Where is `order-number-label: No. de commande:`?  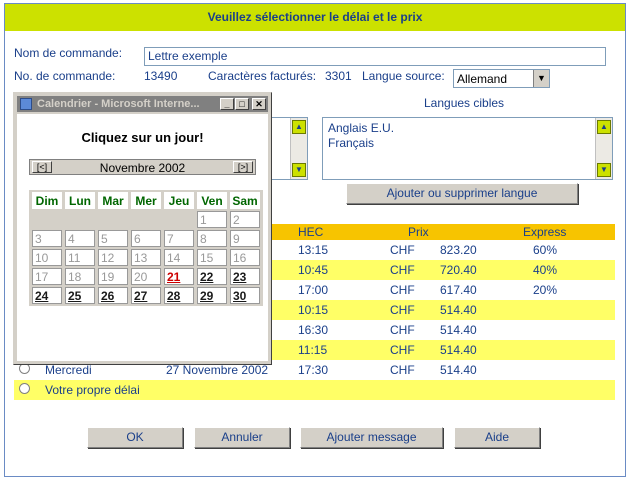 order-number-label: No. de commande: is located at coordinates (65, 76).